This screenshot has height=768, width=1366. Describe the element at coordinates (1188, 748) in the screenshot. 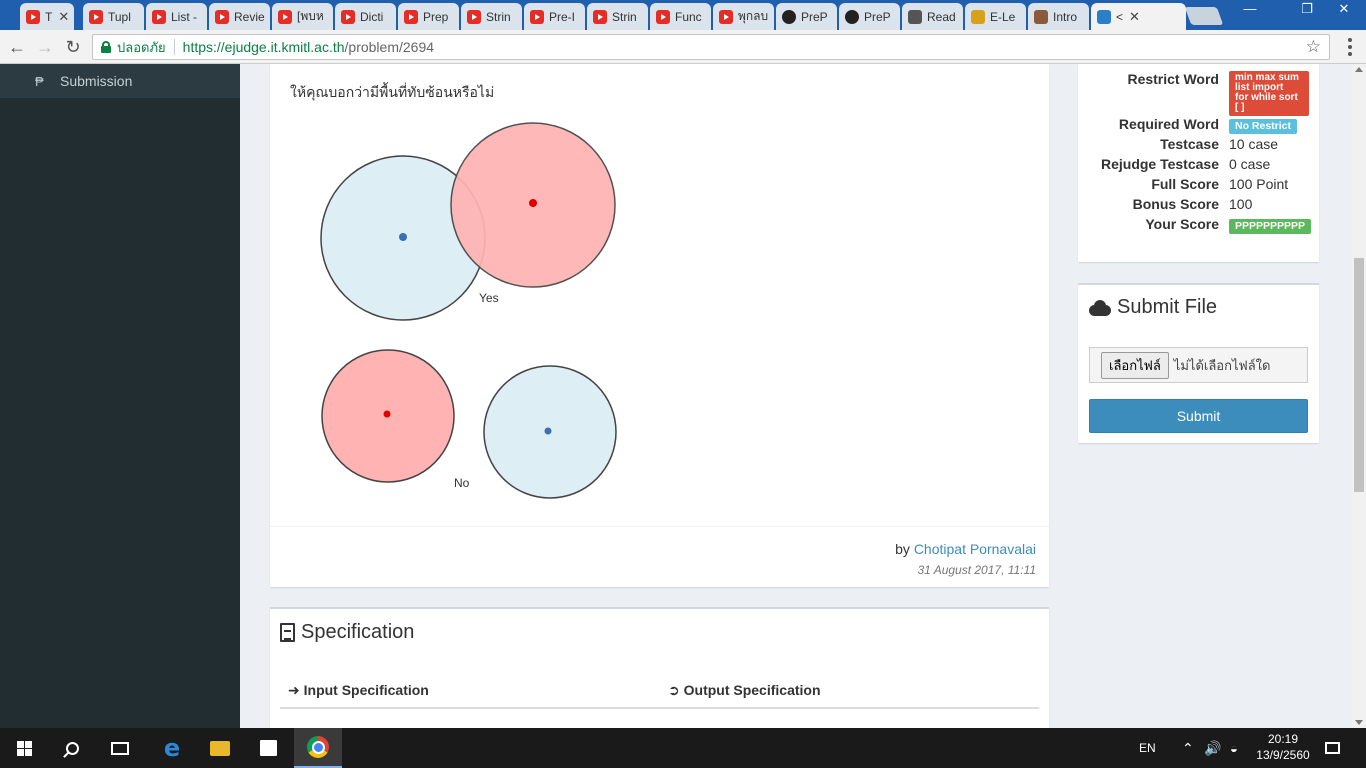

I see `show-hidden-icons-icon: ⌃` at that location.